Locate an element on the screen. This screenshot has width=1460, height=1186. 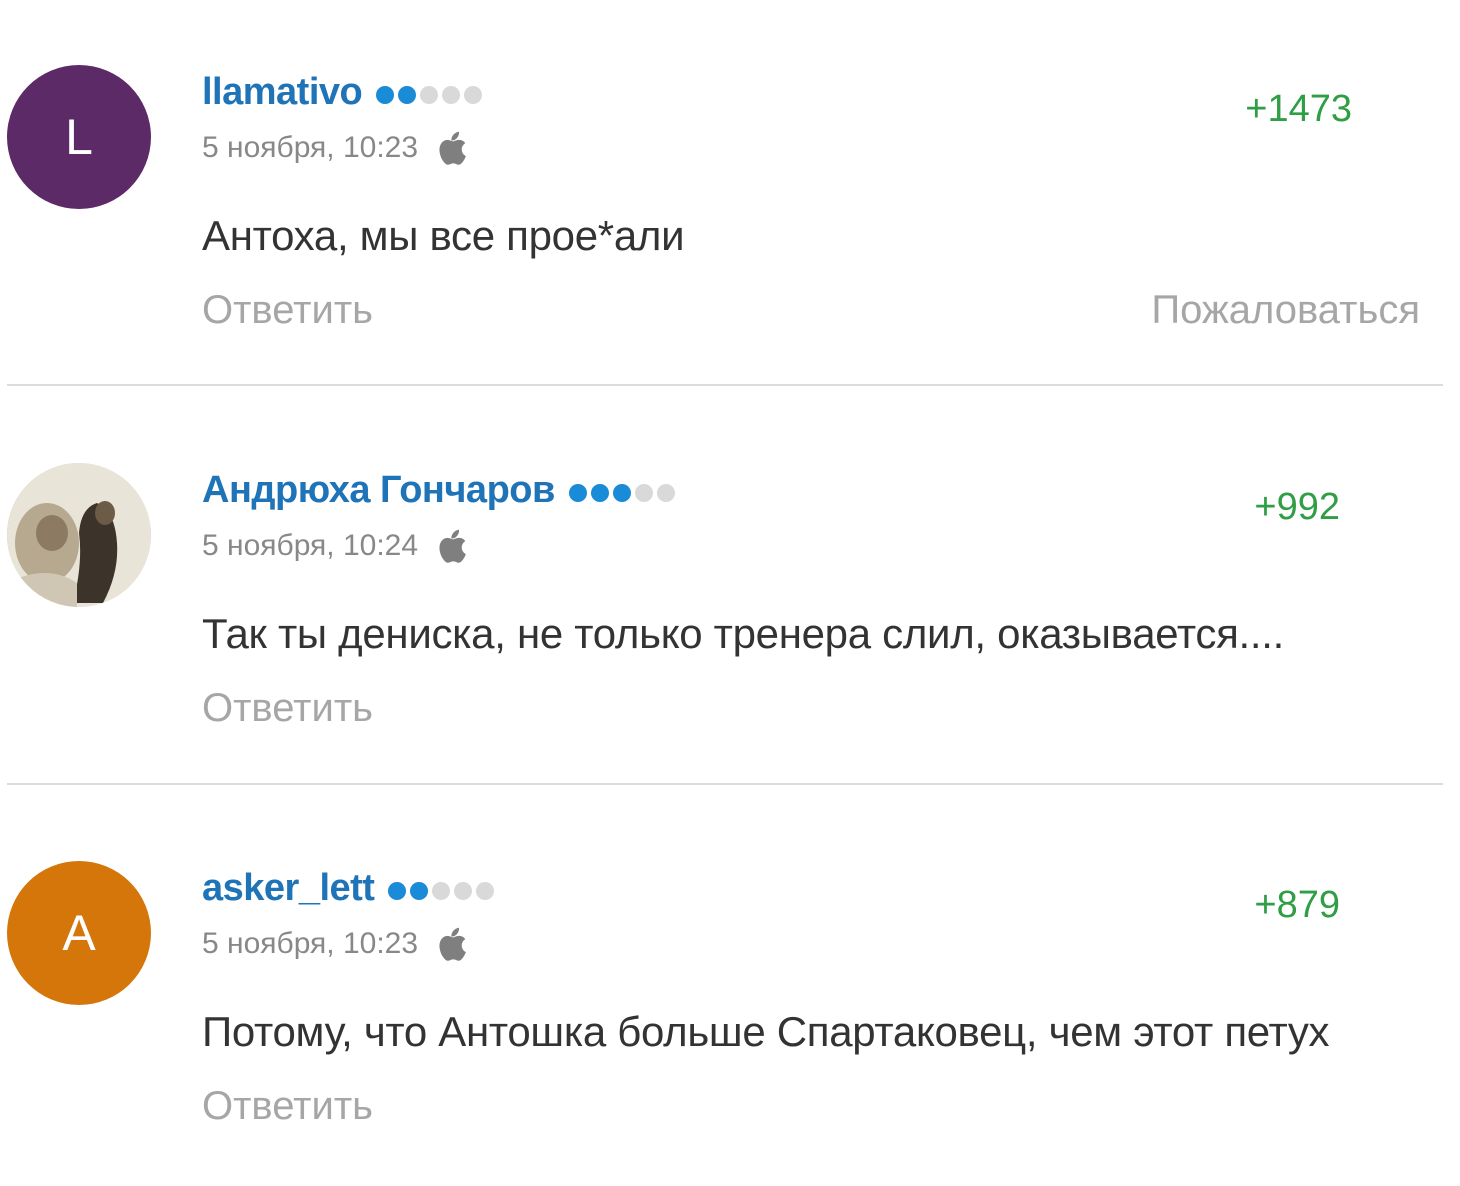
report-button: Пожаловаться is located at coordinates (1285, 310).